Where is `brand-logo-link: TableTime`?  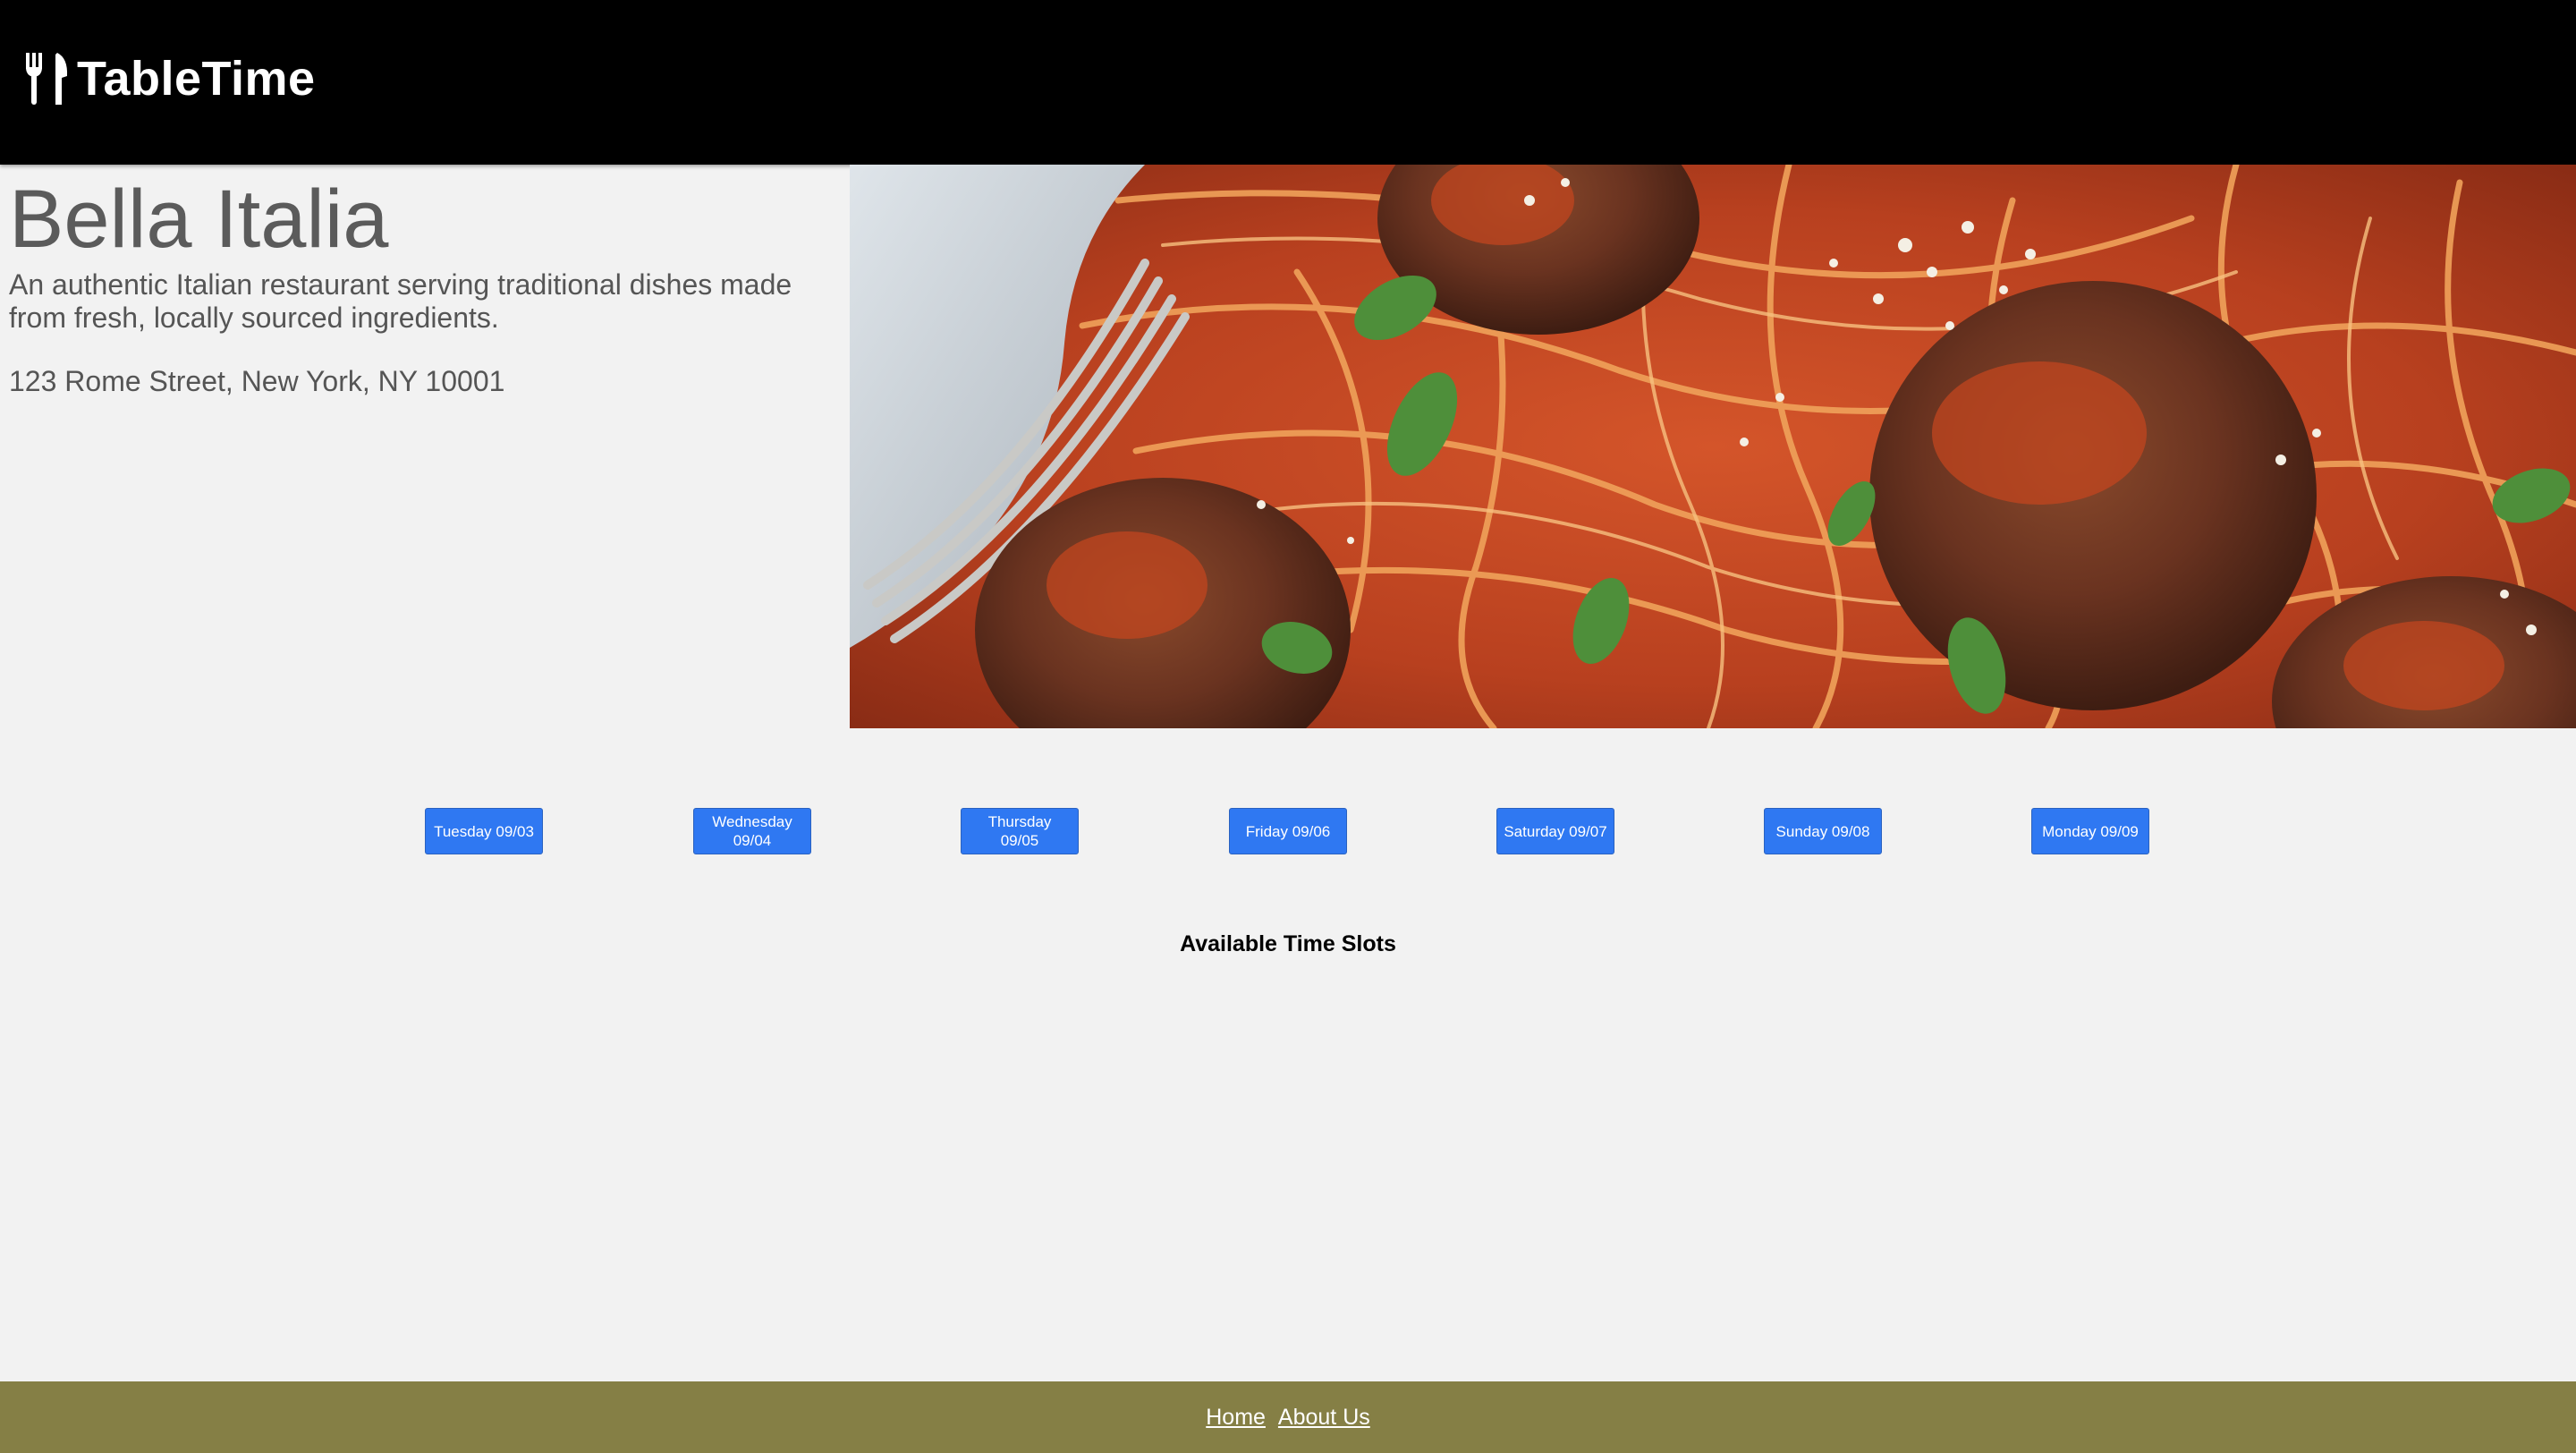
brand-logo-link: TableTime is located at coordinates (169, 78).